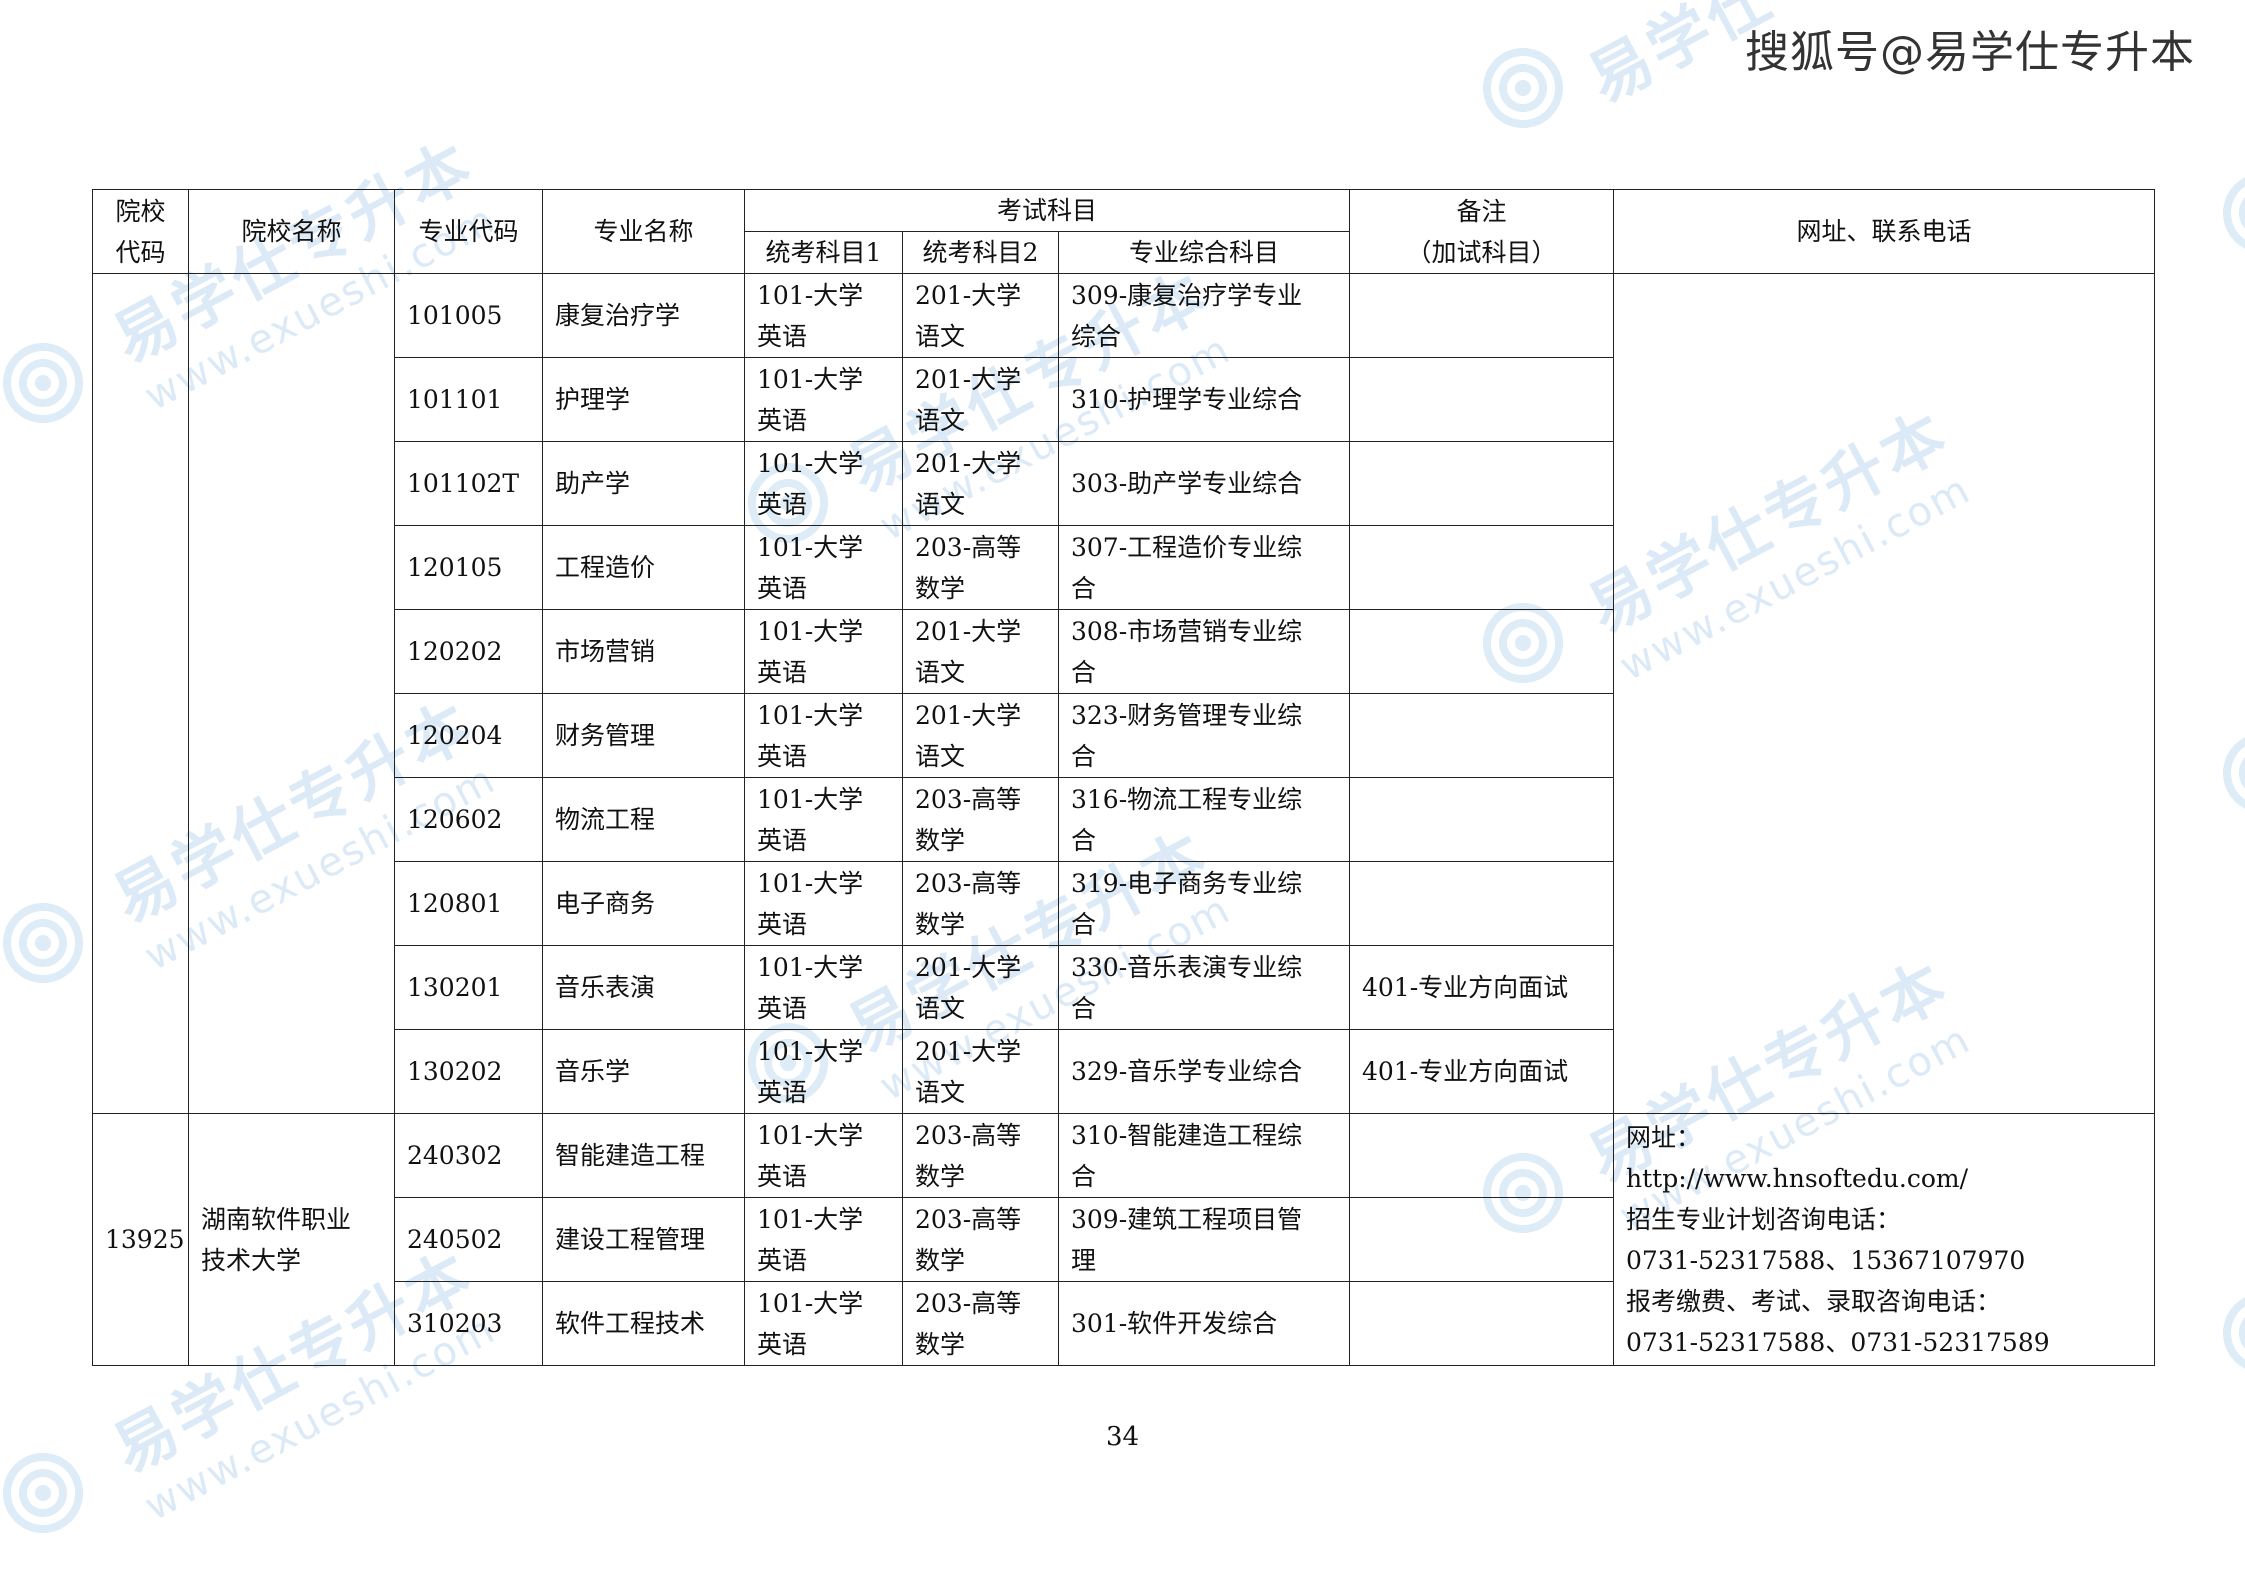 Image resolution: width=2245 pixels, height=1587 pixels. I want to click on brand-label: 搜狐号@易学仕专升本, so click(1970, 52).